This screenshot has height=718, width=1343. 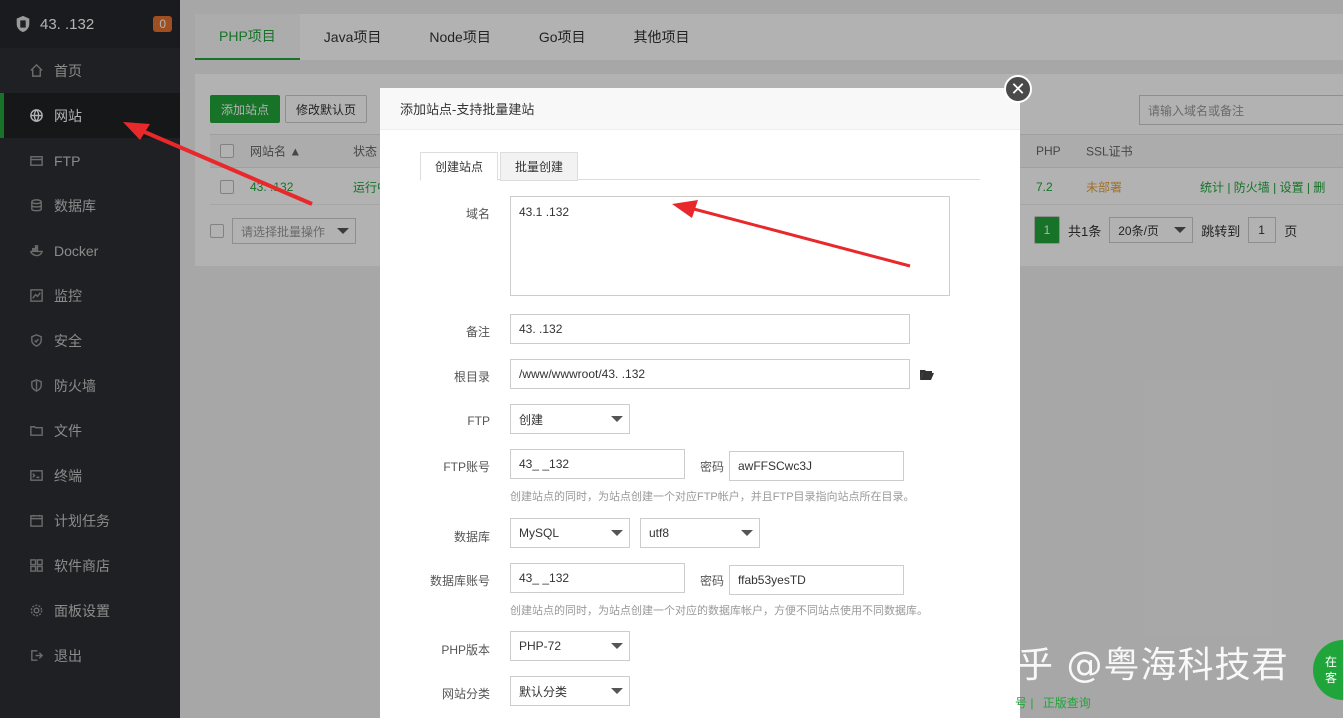 I want to click on php-version-value: PHP-72, so click(x=540, y=646).